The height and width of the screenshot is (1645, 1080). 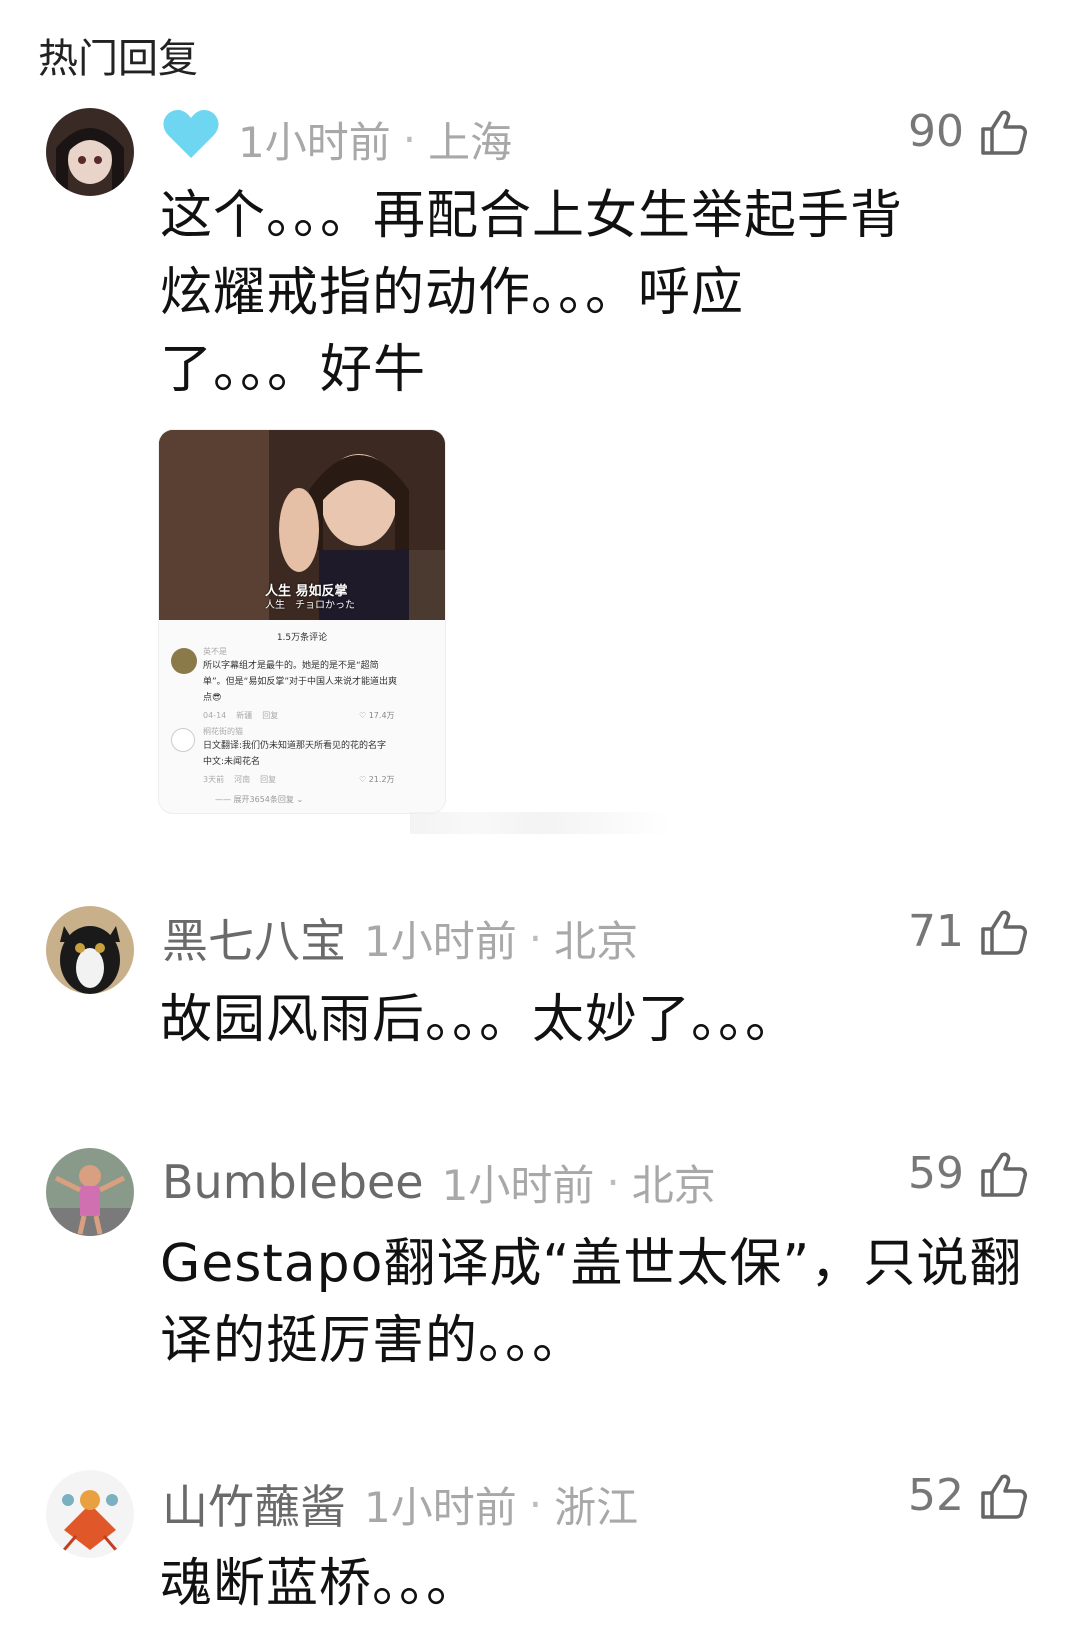 I want to click on comment-line: 这个。。。再配合上女生举起手背, so click(x=532, y=216).